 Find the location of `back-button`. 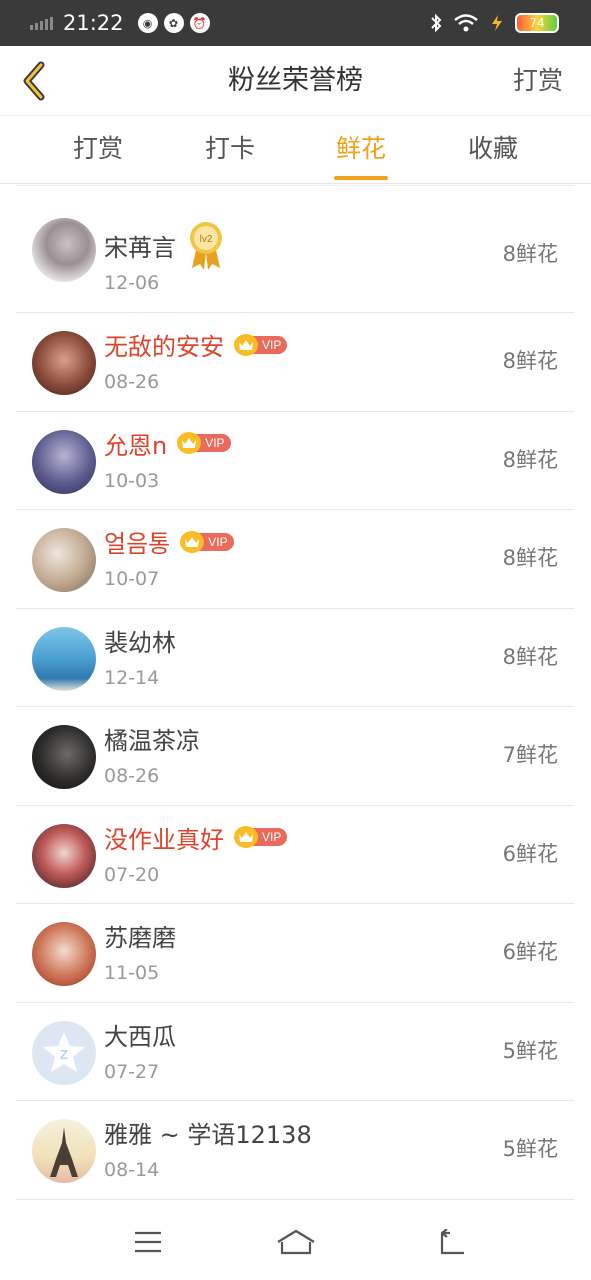

back-button is located at coordinates (34, 81).